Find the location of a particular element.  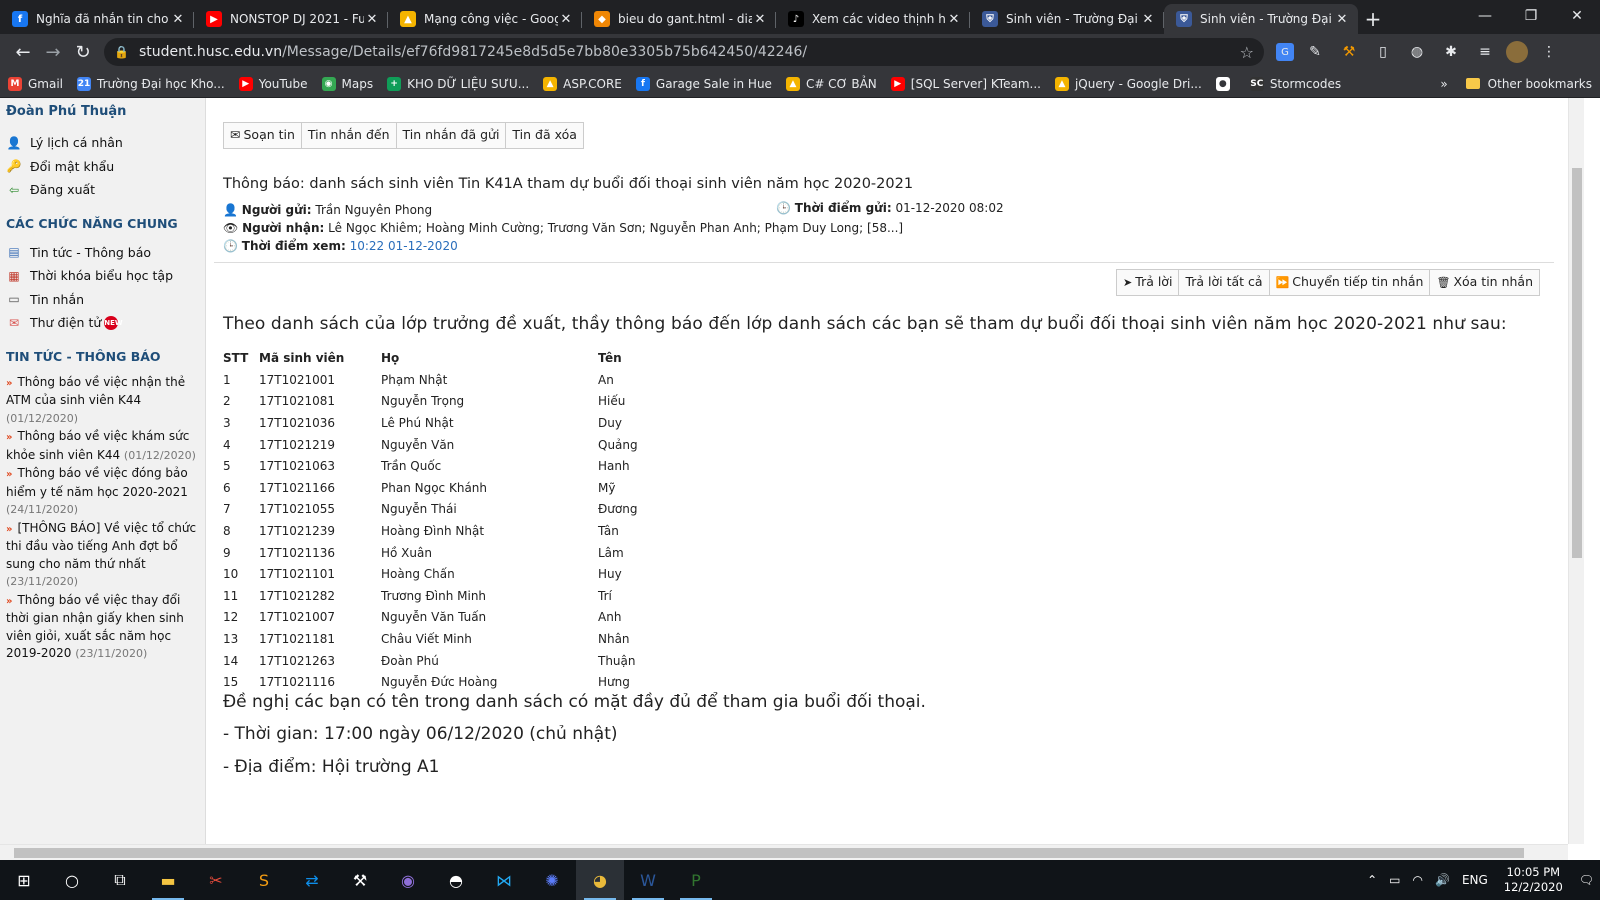

bookmark-item: ▲ C# CƠ BẢN is located at coordinates (831, 83).